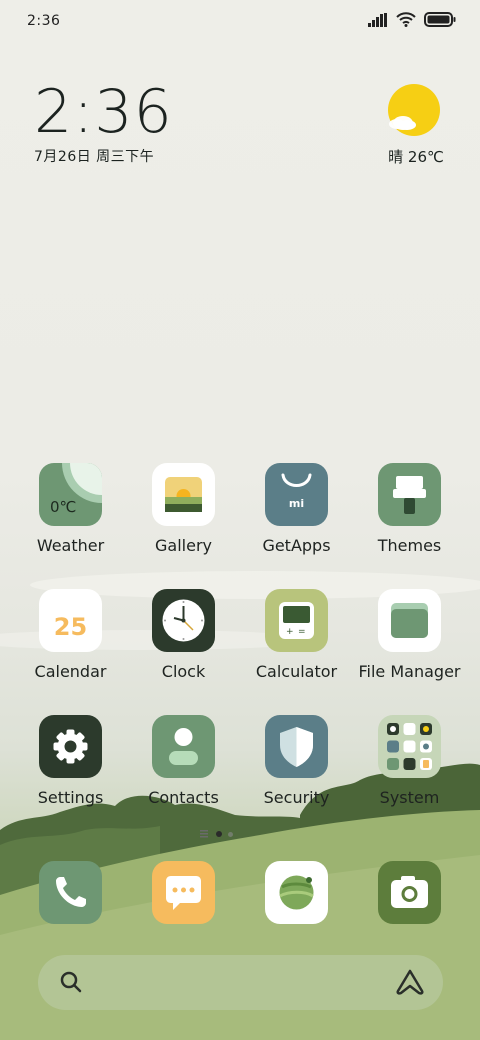 The width and height of the screenshot is (480, 1040). What do you see at coordinates (409, 797) in the screenshot?
I see `app-label: System` at bounding box center [409, 797].